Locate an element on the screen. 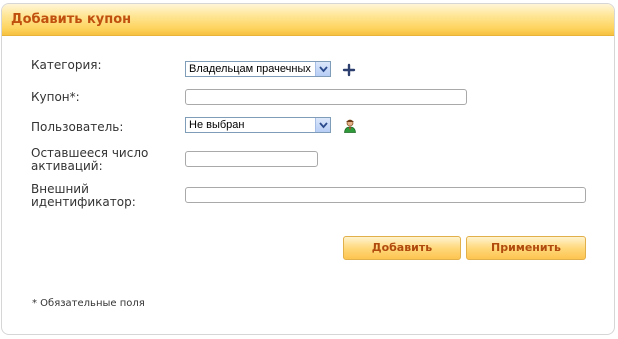 The height and width of the screenshot is (339, 618). user-icon is located at coordinates (350, 125).